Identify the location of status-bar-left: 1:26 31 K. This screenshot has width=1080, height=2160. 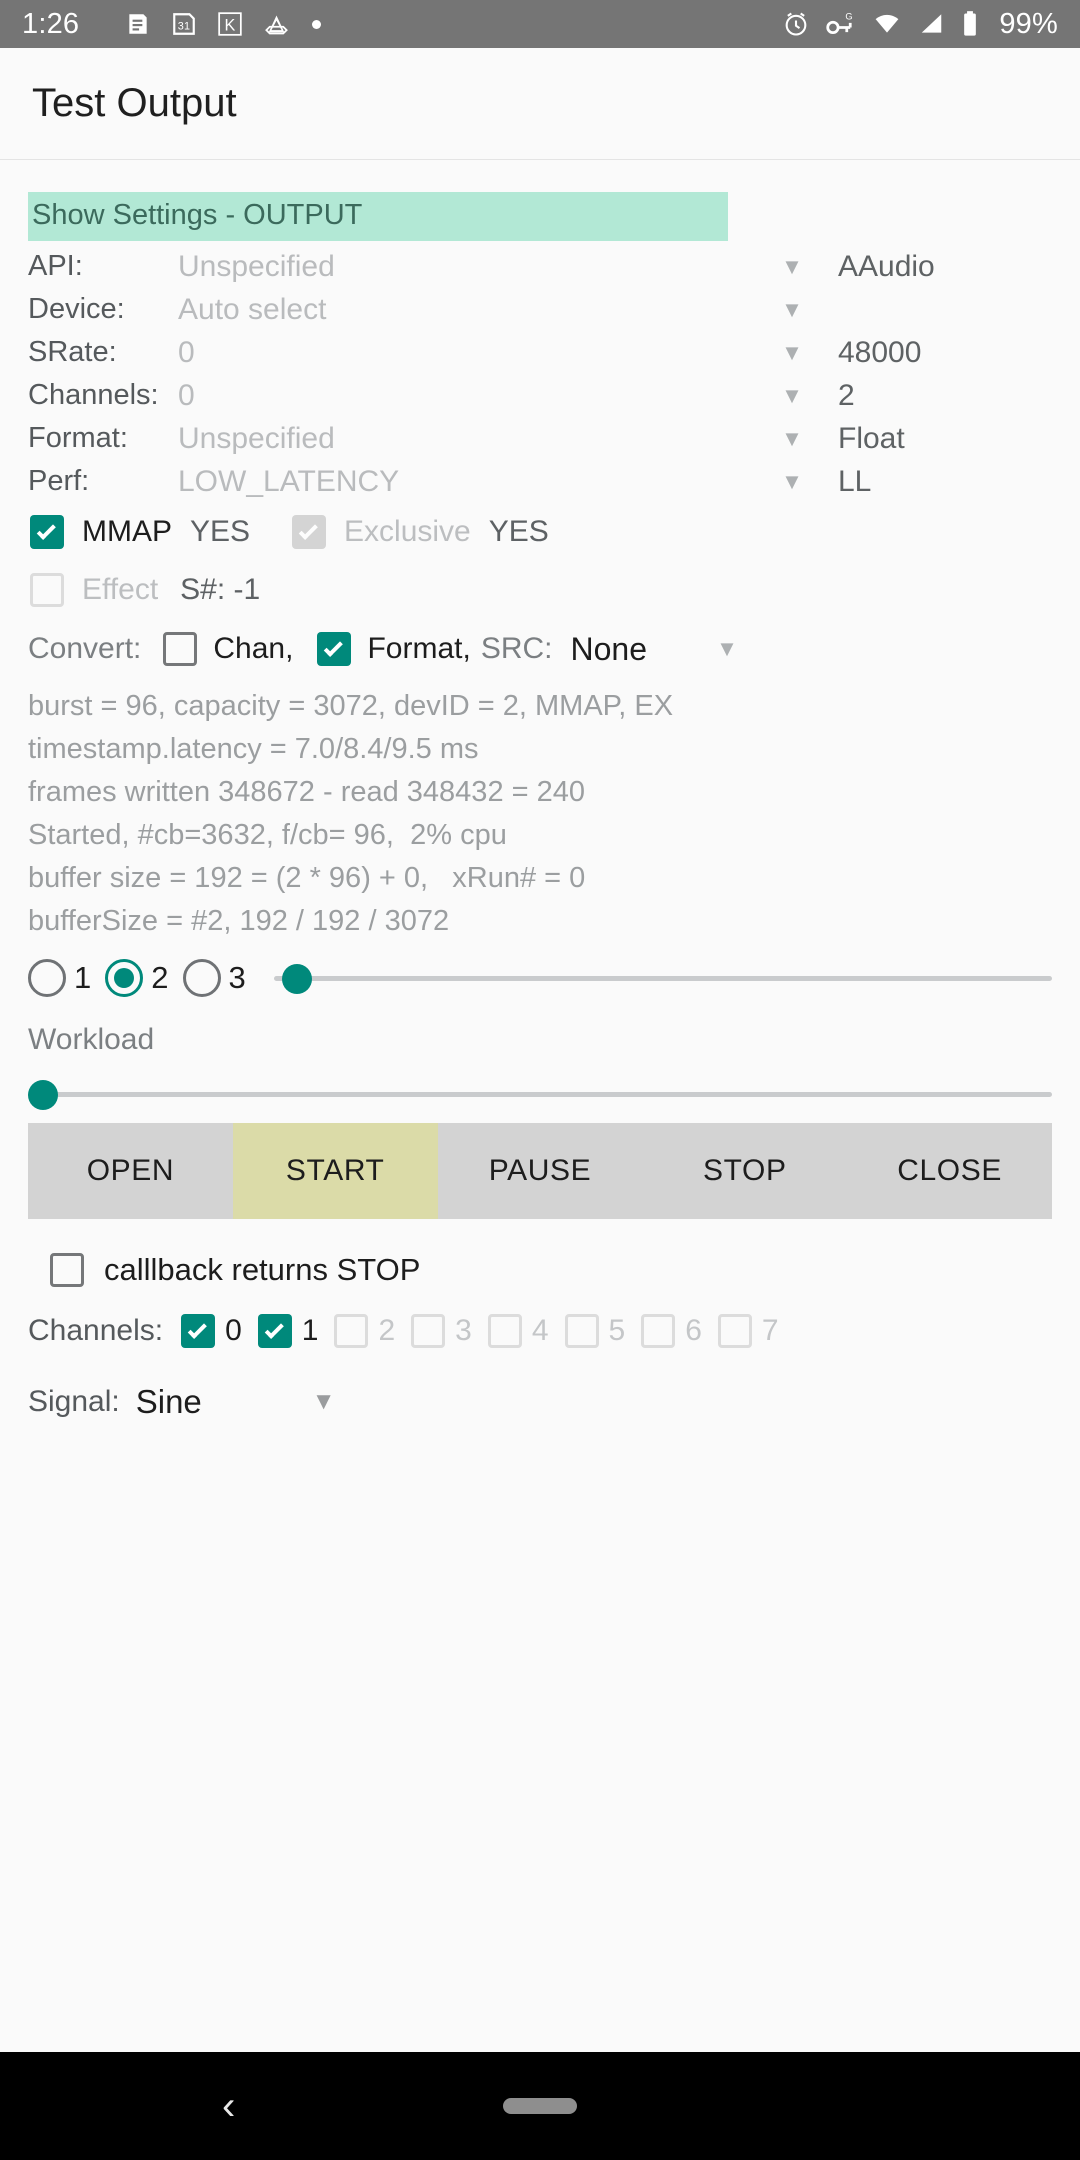
(402, 24).